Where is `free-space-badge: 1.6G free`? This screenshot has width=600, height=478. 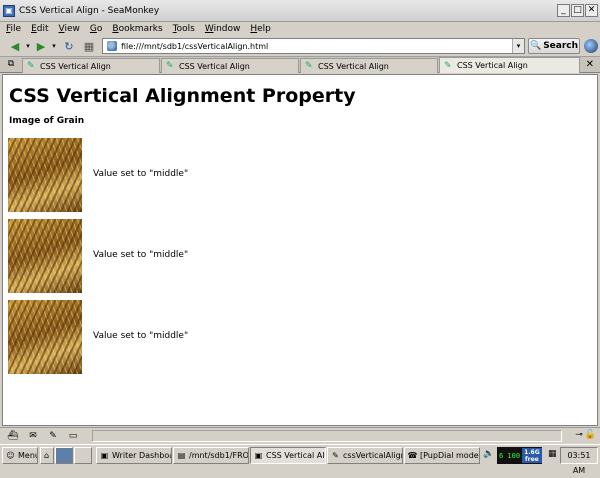
free-space-badge: 1.6G free is located at coordinates (532, 455).